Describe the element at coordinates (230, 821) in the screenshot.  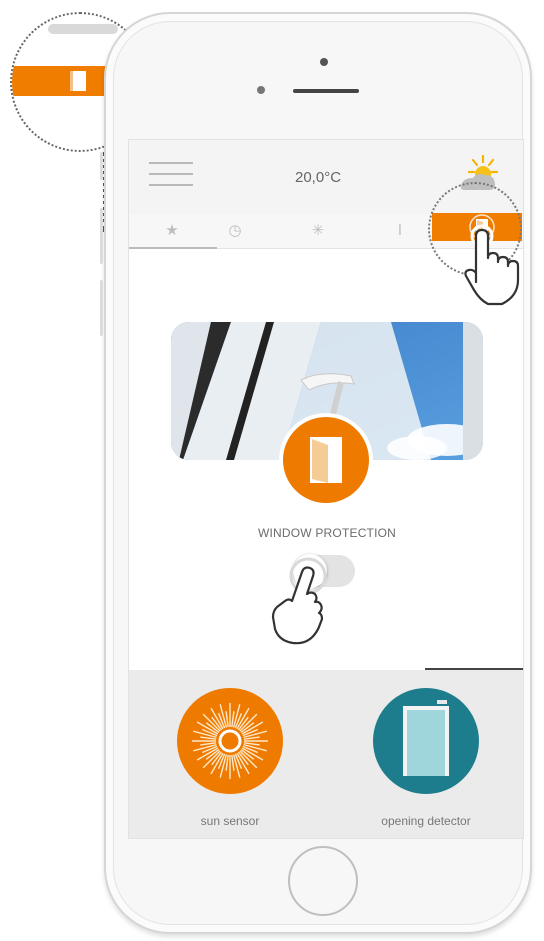
I see `device-label: sun sensor` at that location.